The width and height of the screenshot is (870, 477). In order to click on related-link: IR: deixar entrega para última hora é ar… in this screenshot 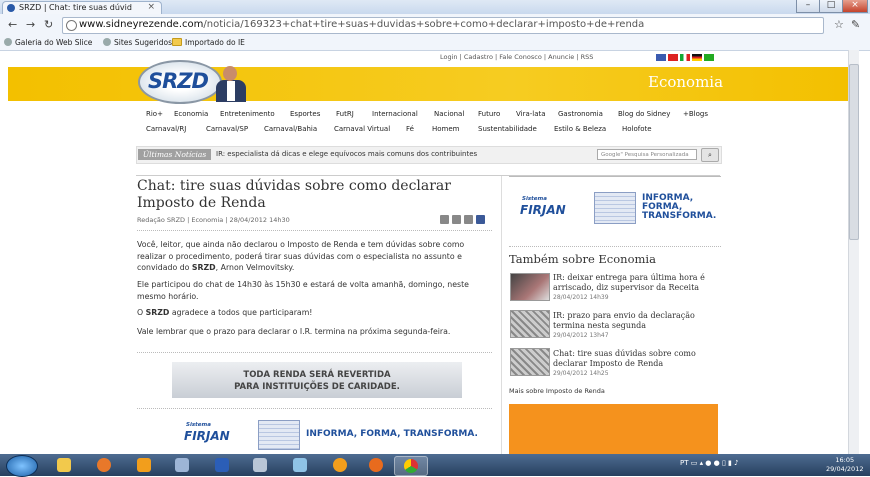, I will do `click(639, 283)`.